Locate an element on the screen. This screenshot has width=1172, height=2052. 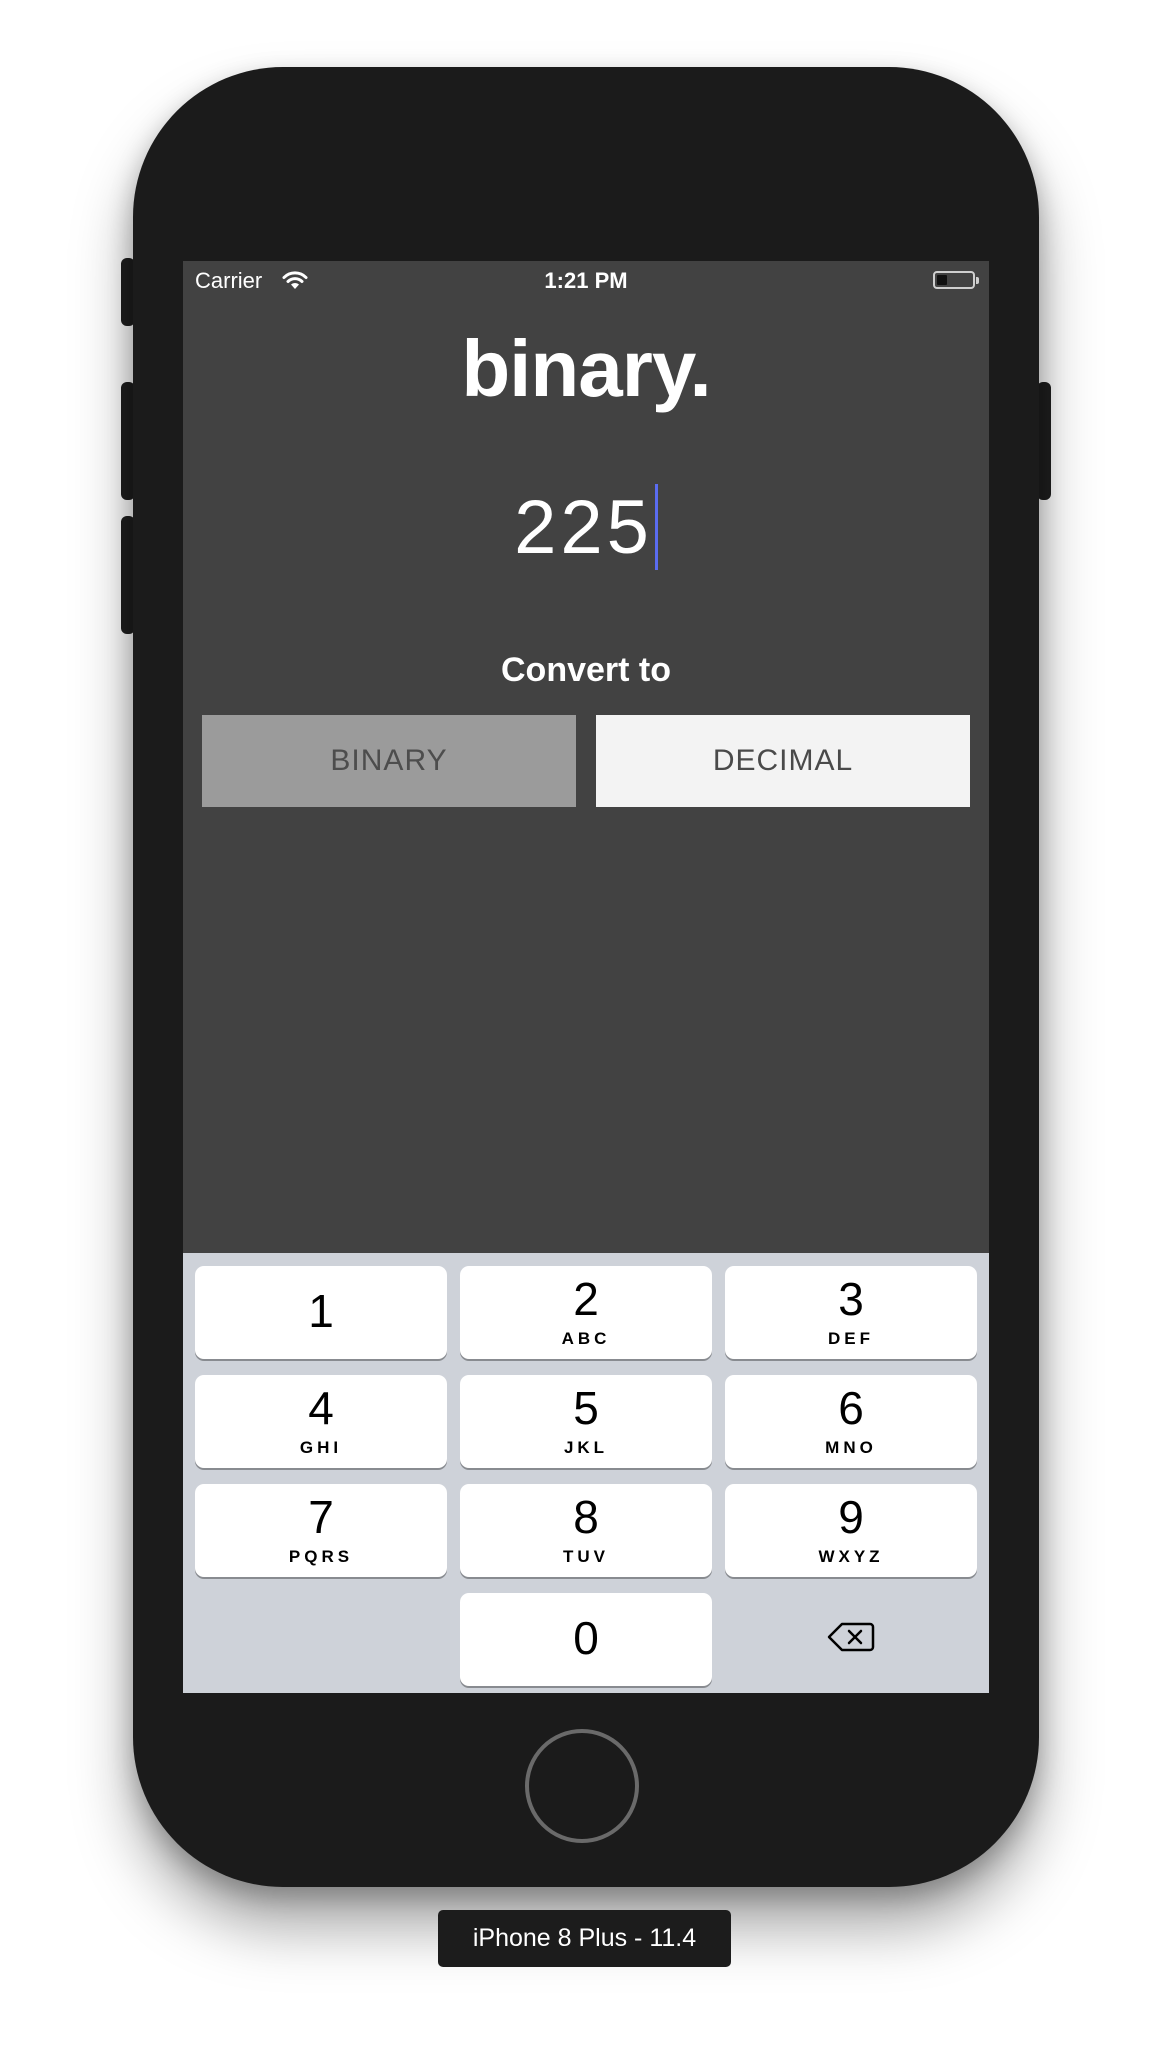
number-input-value: 225 is located at coordinates (583, 527).